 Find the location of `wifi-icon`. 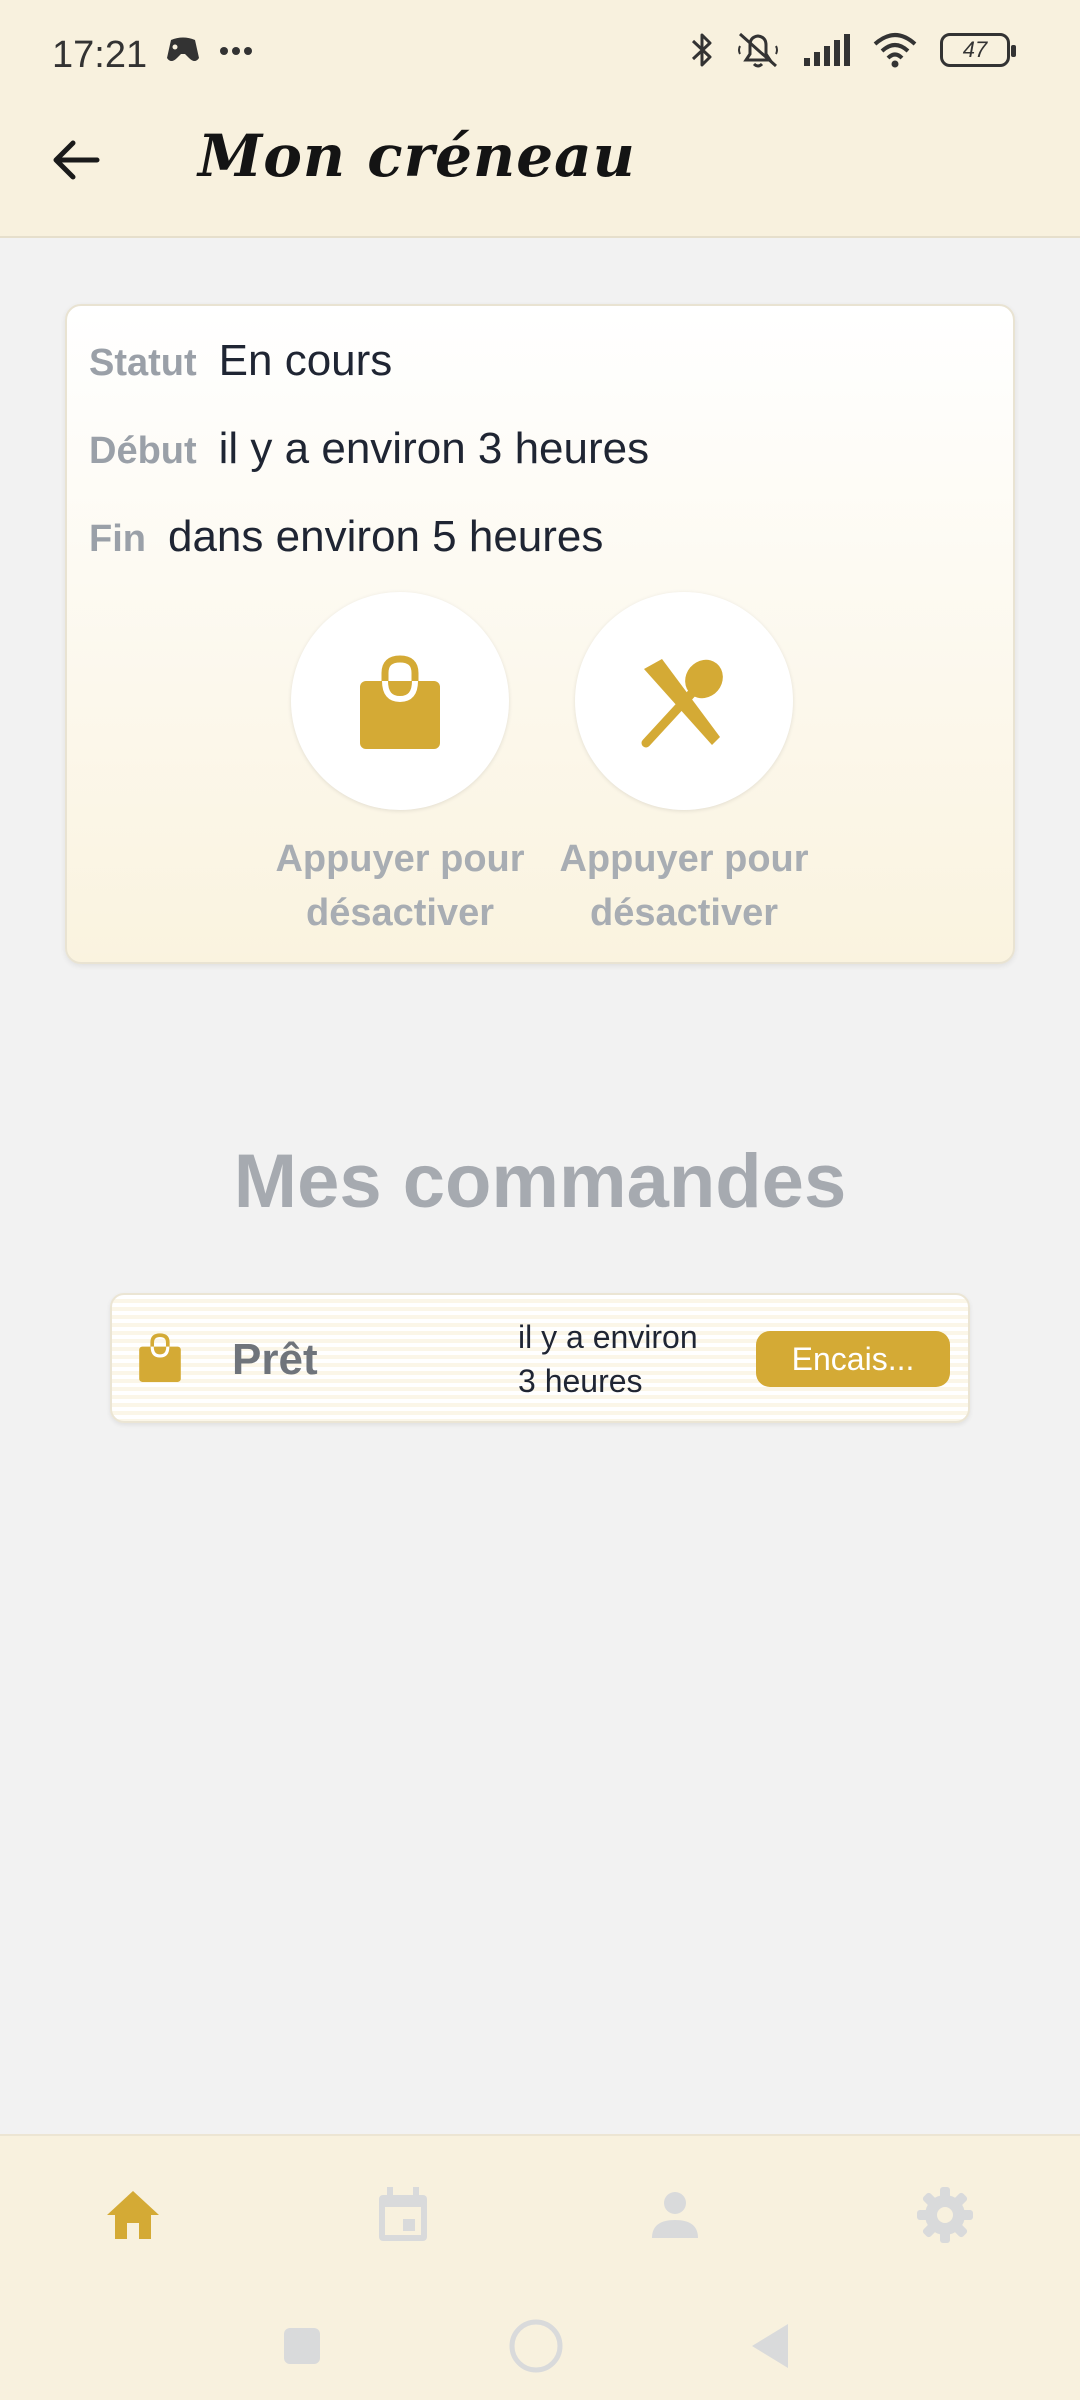

wifi-icon is located at coordinates (895, 50).